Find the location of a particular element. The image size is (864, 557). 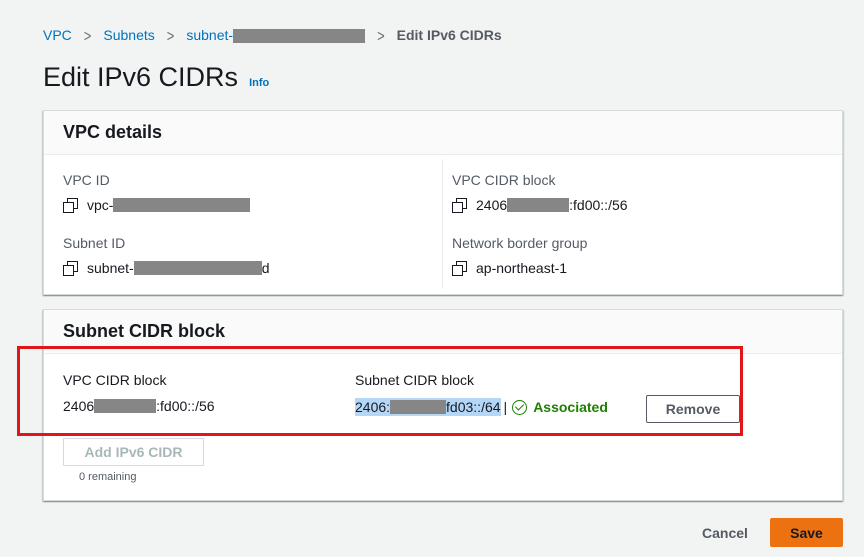

subnet-cidr-selected-text: 2406: fd03::/64 is located at coordinates (428, 407).